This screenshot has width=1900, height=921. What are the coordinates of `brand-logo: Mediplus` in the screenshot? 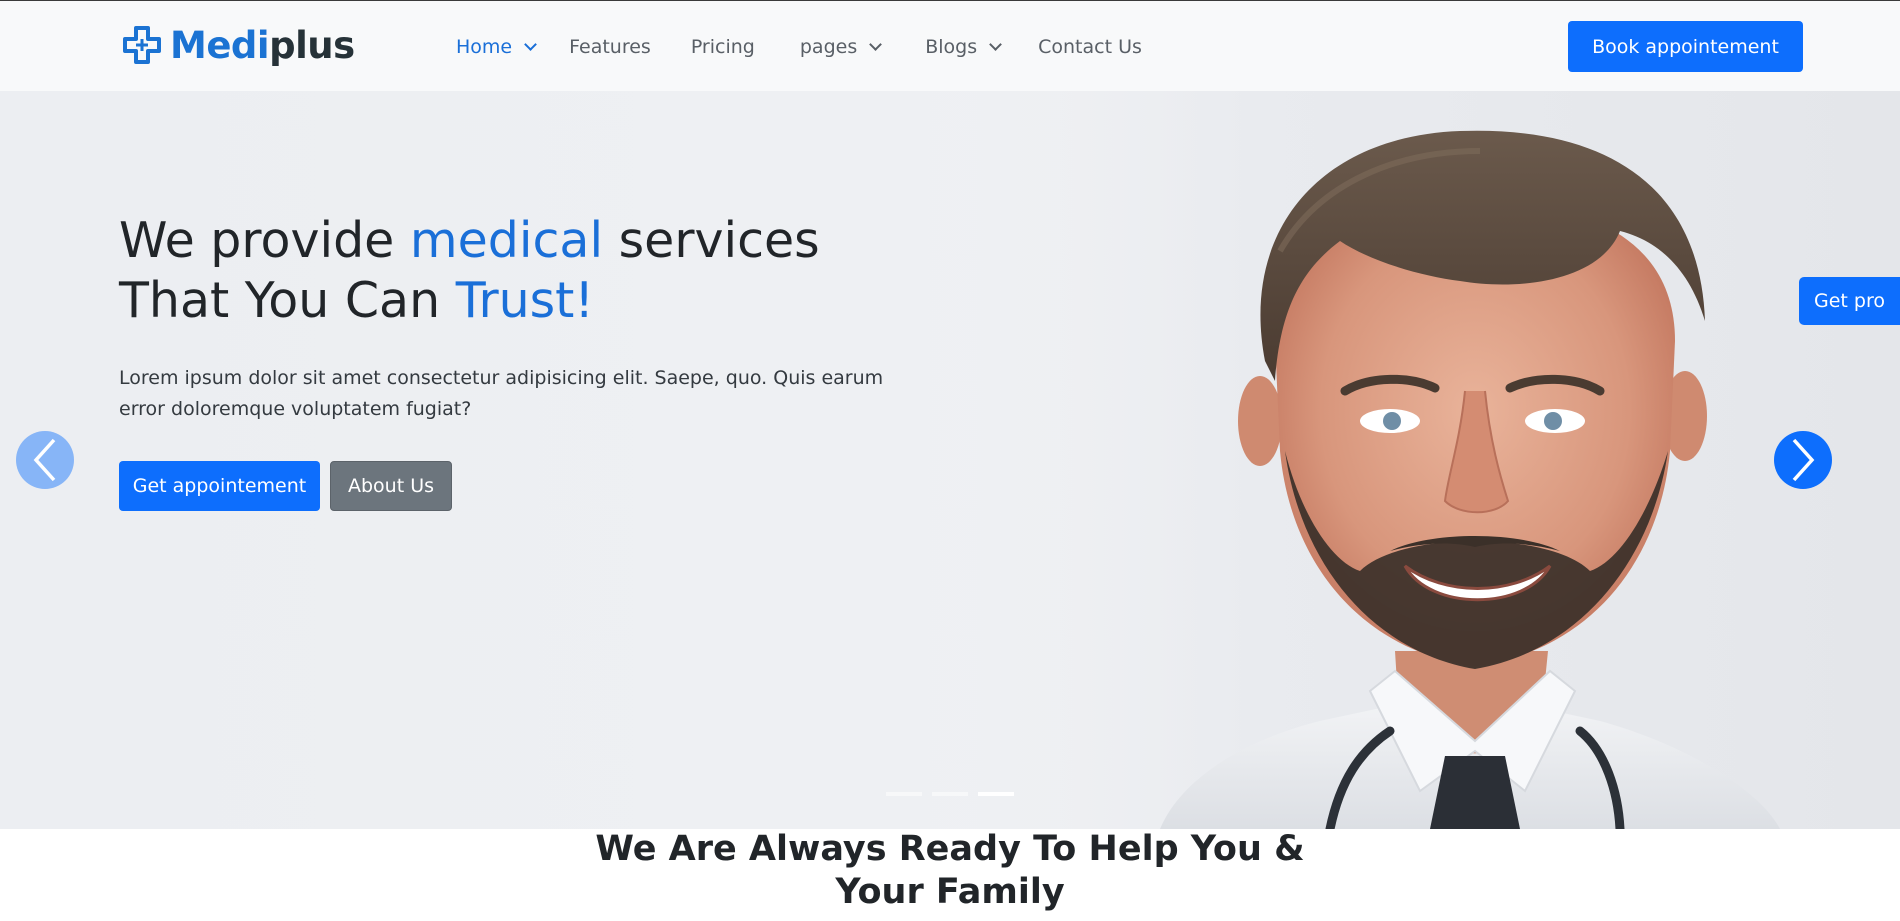 It's located at (238, 45).